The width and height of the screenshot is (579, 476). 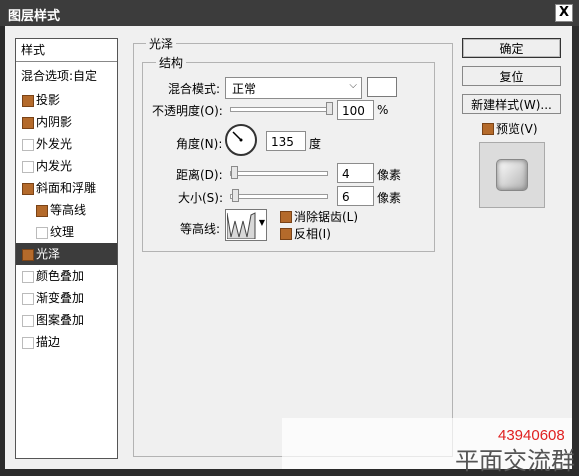 I want to click on angle-unit: 度, so click(x=315, y=144).